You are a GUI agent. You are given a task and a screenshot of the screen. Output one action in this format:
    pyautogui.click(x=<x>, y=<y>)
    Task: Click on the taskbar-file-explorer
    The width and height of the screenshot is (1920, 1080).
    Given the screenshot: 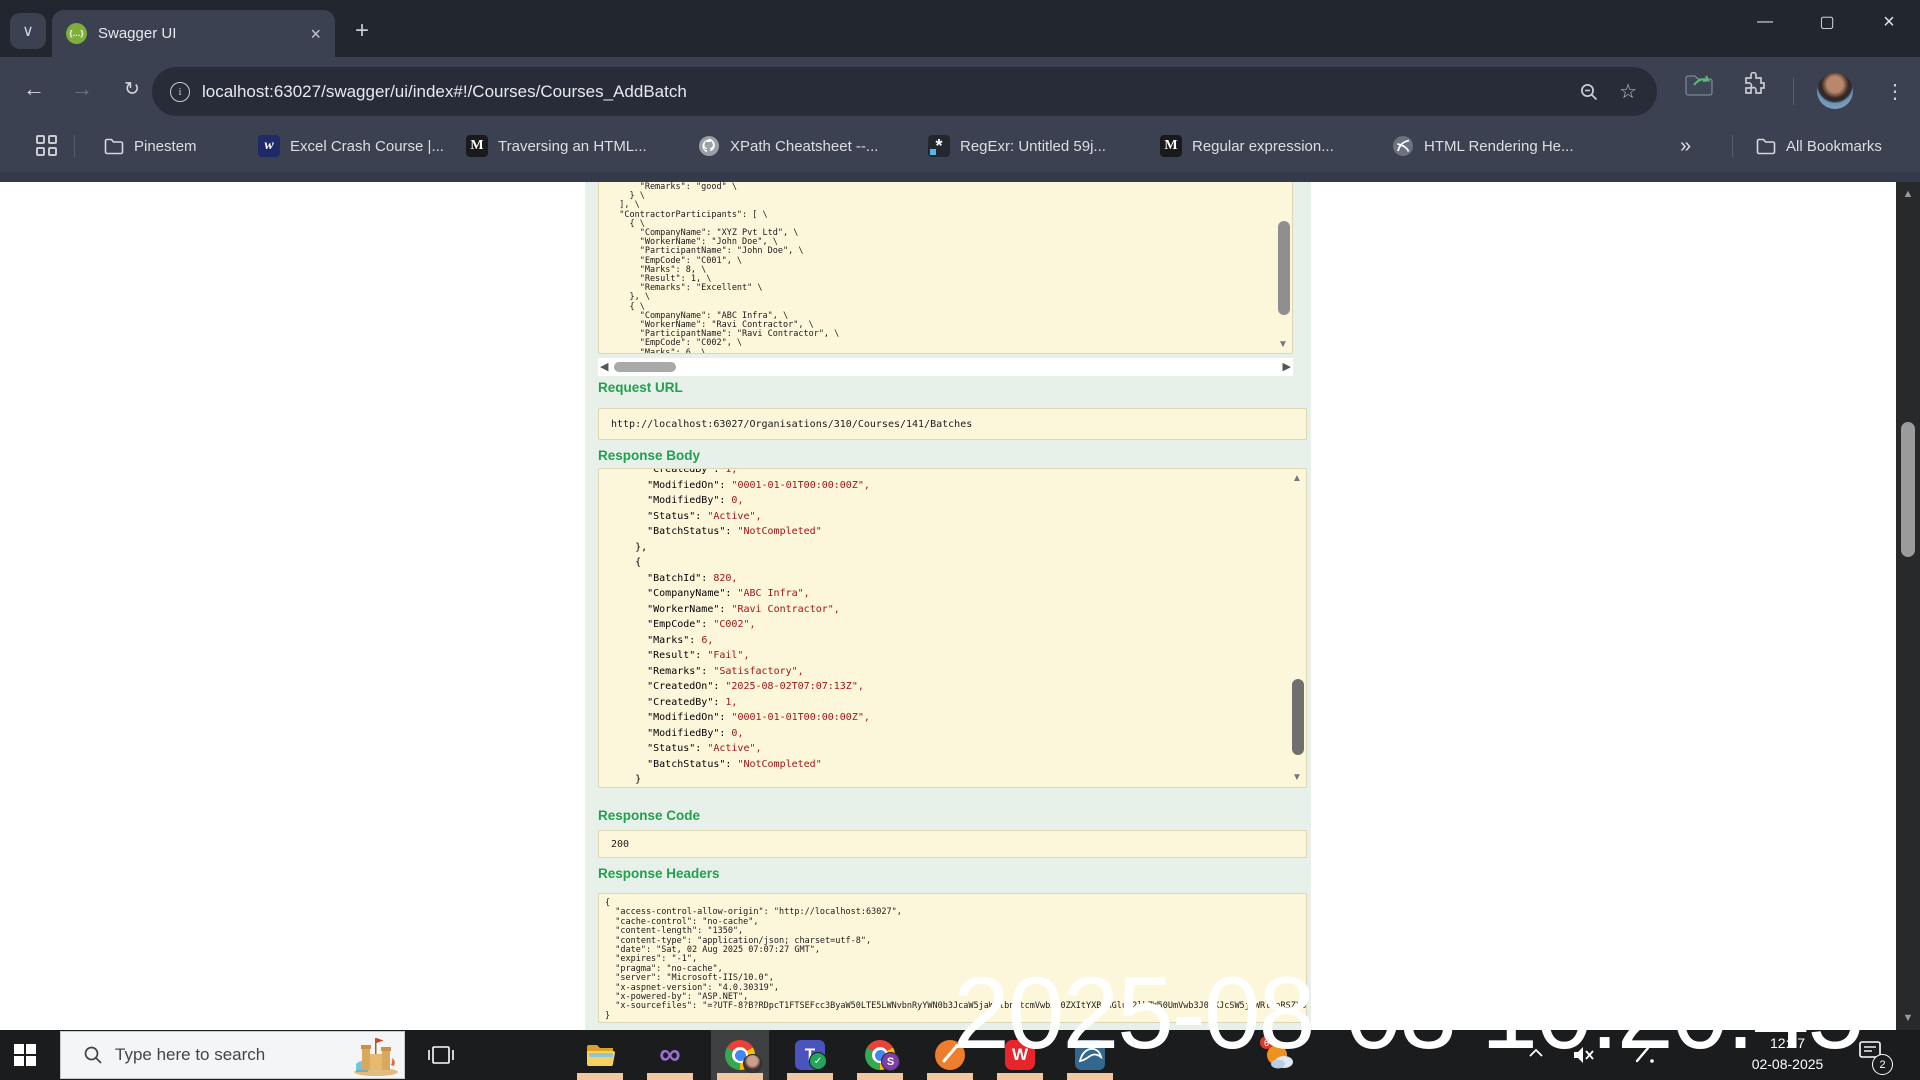 What is the action you would take?
    pyautogui.click(x=600, y=1055)
    